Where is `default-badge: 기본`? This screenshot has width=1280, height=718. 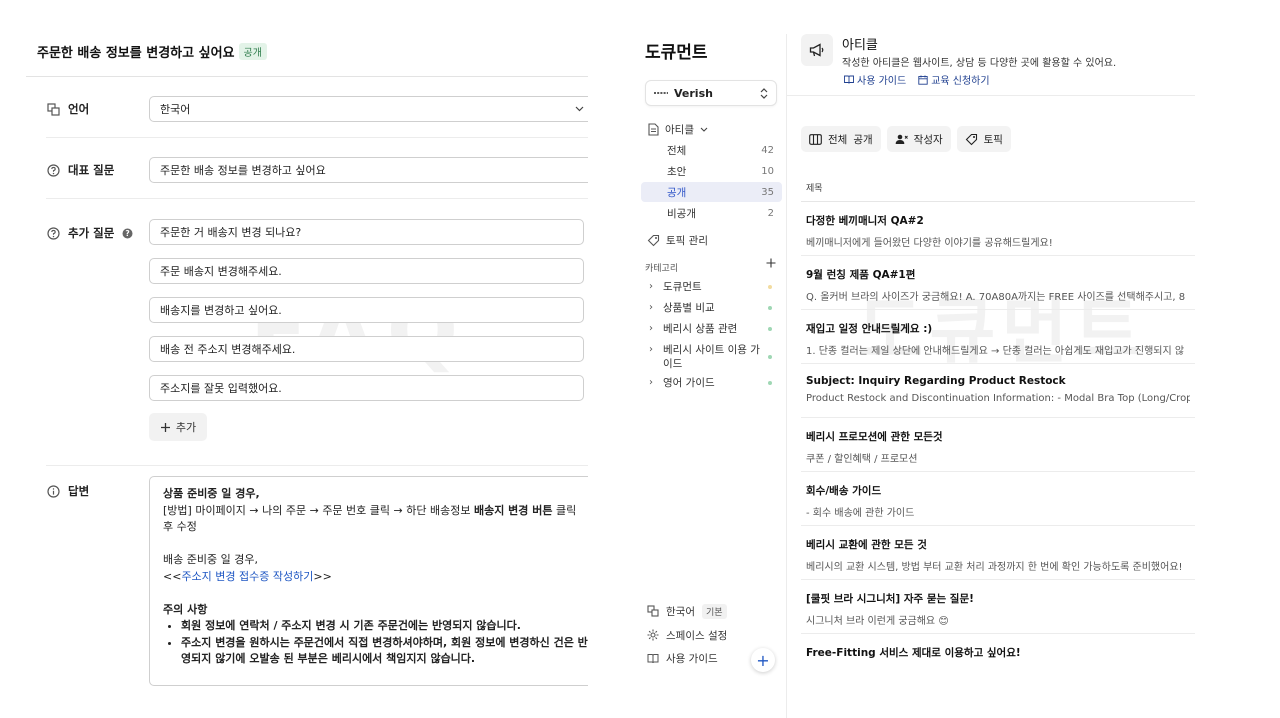 default-badge: 기본 is located at coordinates (714, 611).